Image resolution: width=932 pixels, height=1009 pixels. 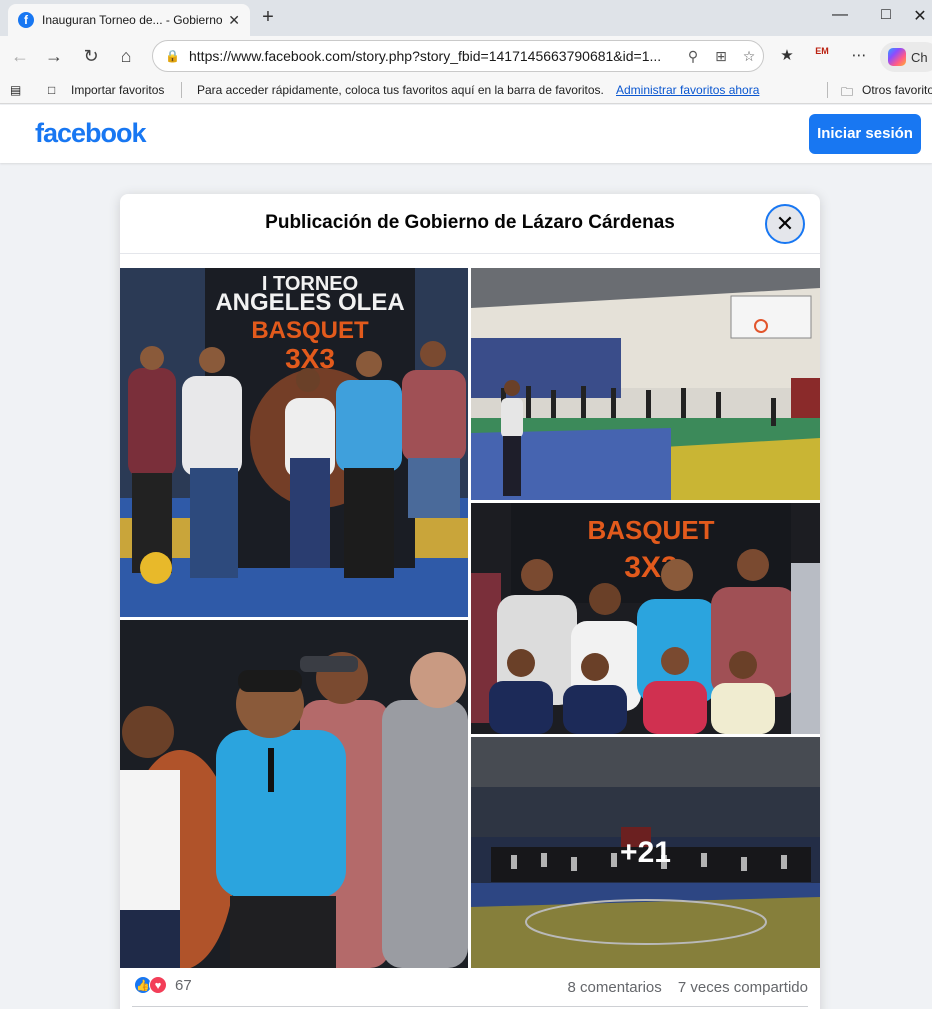 What do you see at coordinates (294, 442) in the screenshot?
I see `photo-1: I TORNEO ANGELES OLEA BASQUET 3X3` at bounding box center [294, 442].